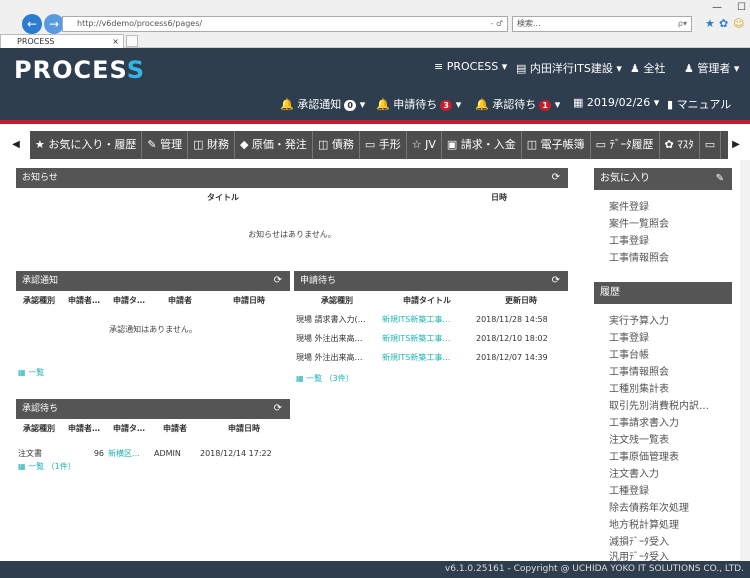 The image size is (750, 578). What do you see at coordinates (649, 506) in the screenshot?
I see `history-item: 除去債務年次処理` at bounding box center [649, 506].